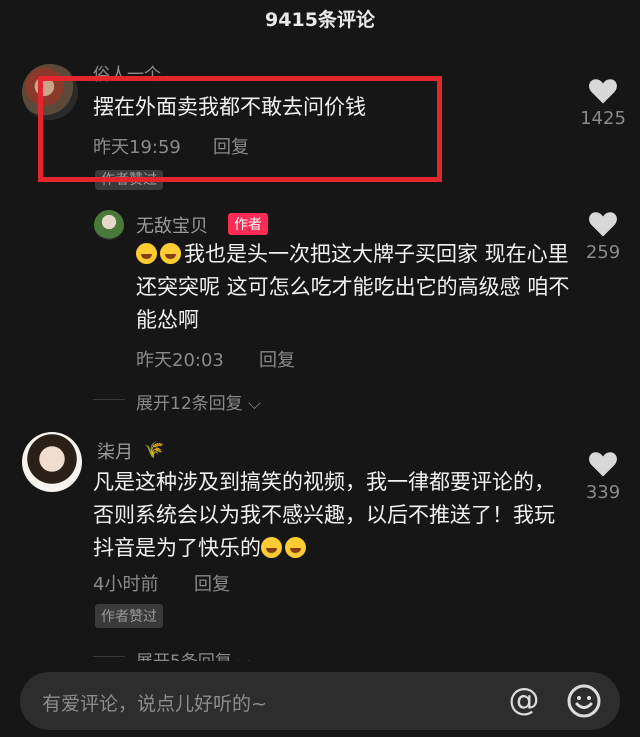 Image resolution: width=640 pixels, height=737 pixels. What do you see at coordinates (248, 224) in the screenshot?
I see `author-tag: 作者` at bounding box center [248, 224].